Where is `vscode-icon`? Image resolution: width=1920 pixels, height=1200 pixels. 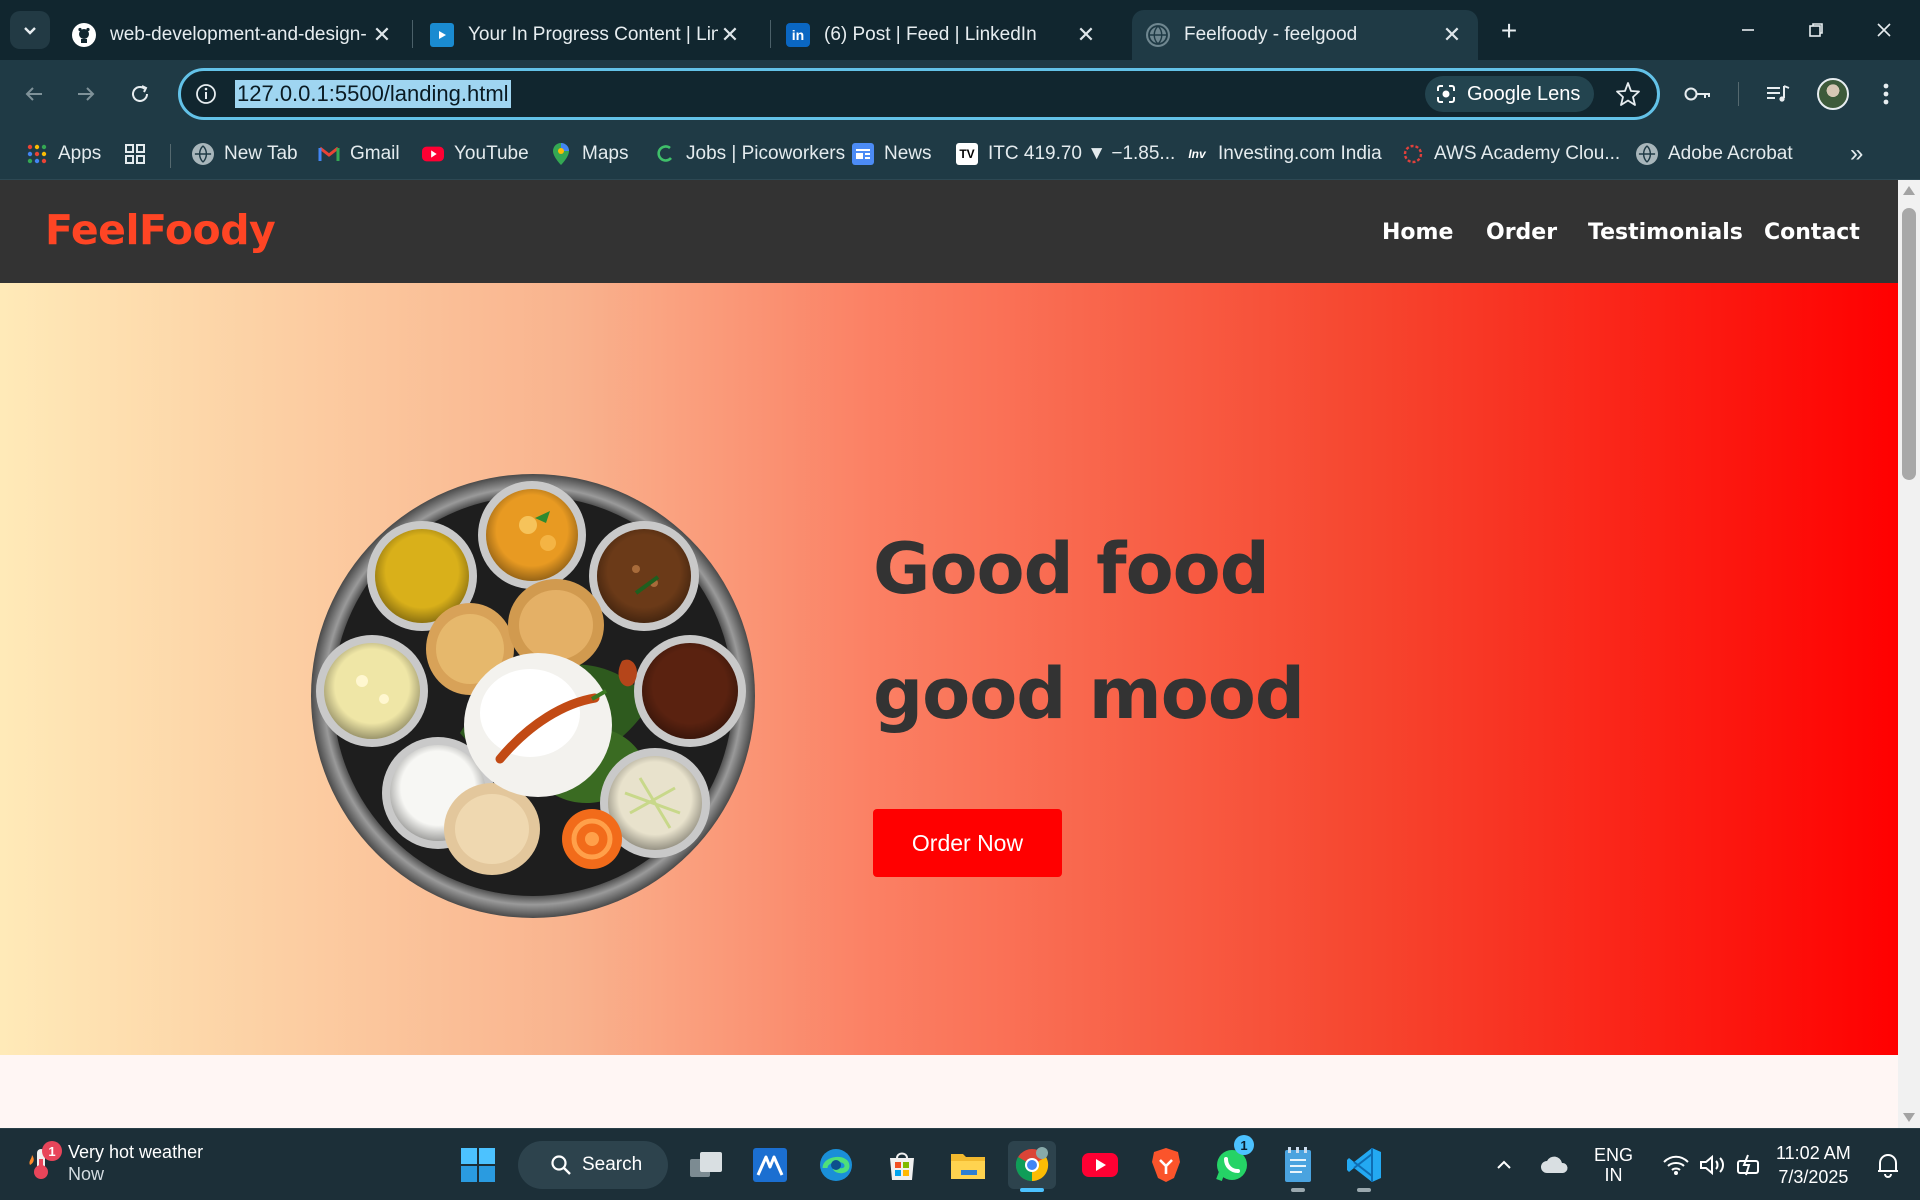 vscode-icon is located at coordinates (1364, 1165).